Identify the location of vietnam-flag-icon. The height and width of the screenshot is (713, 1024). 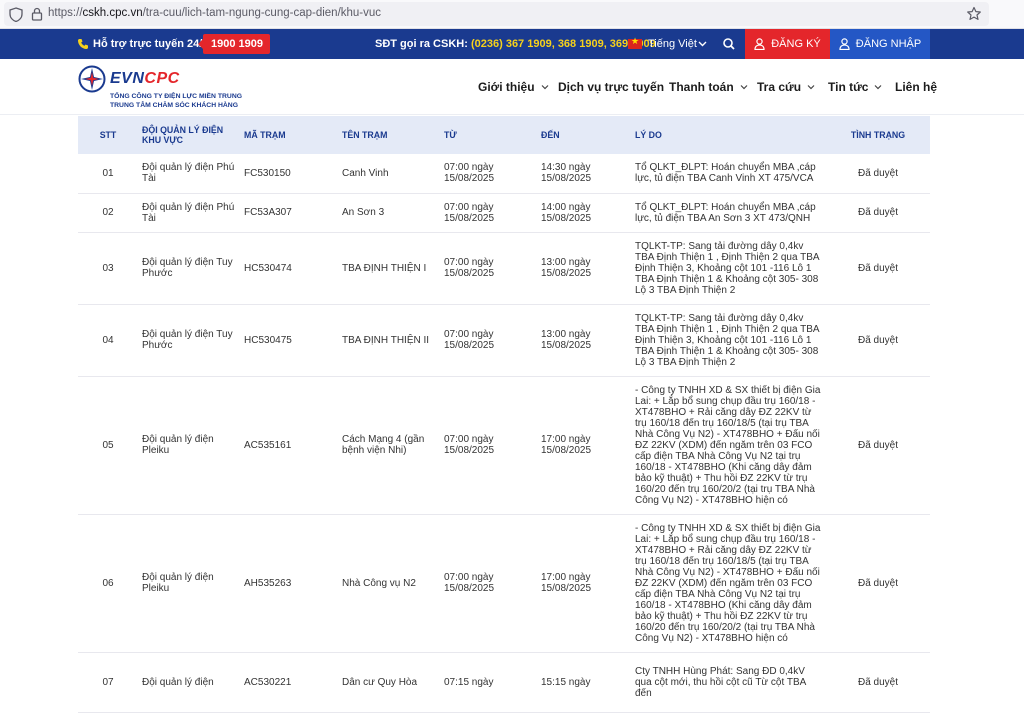
(635, 42).